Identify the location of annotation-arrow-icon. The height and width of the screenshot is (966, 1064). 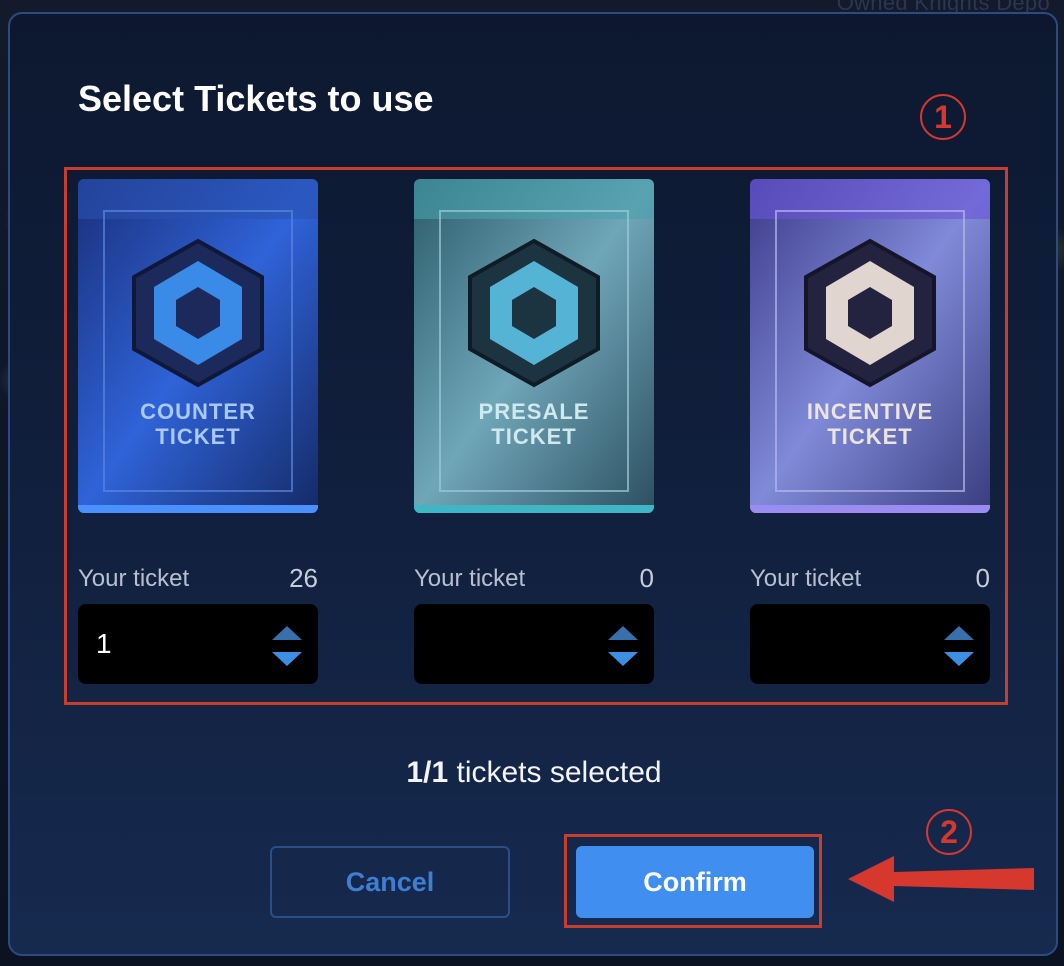
(941, 879).